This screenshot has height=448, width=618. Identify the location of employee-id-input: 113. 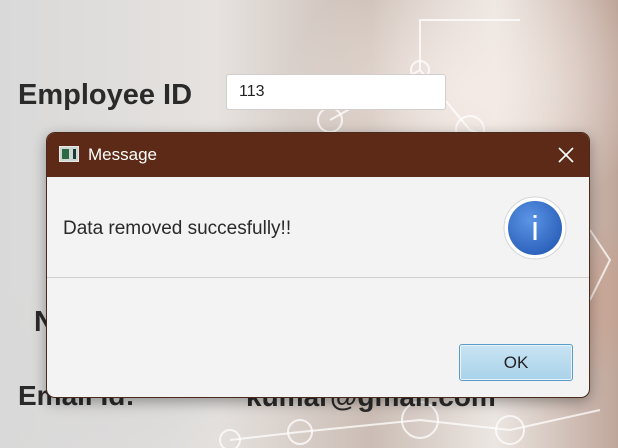
(336, 92).